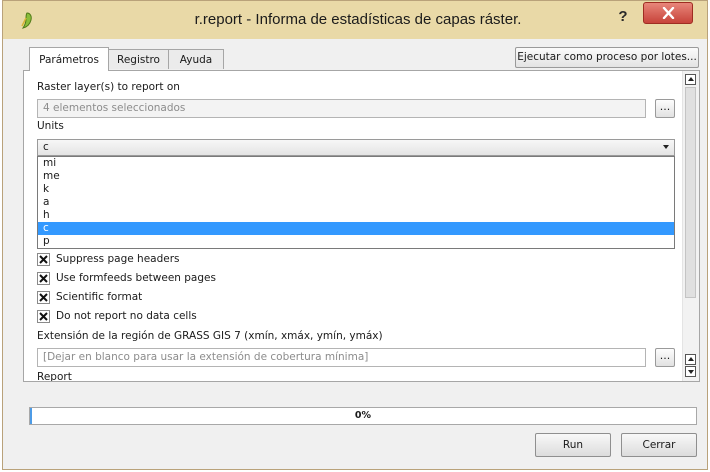 This screenshot has width=710, height=472. I want to click on tab-parametros: Parámetros, so click(69, 59).